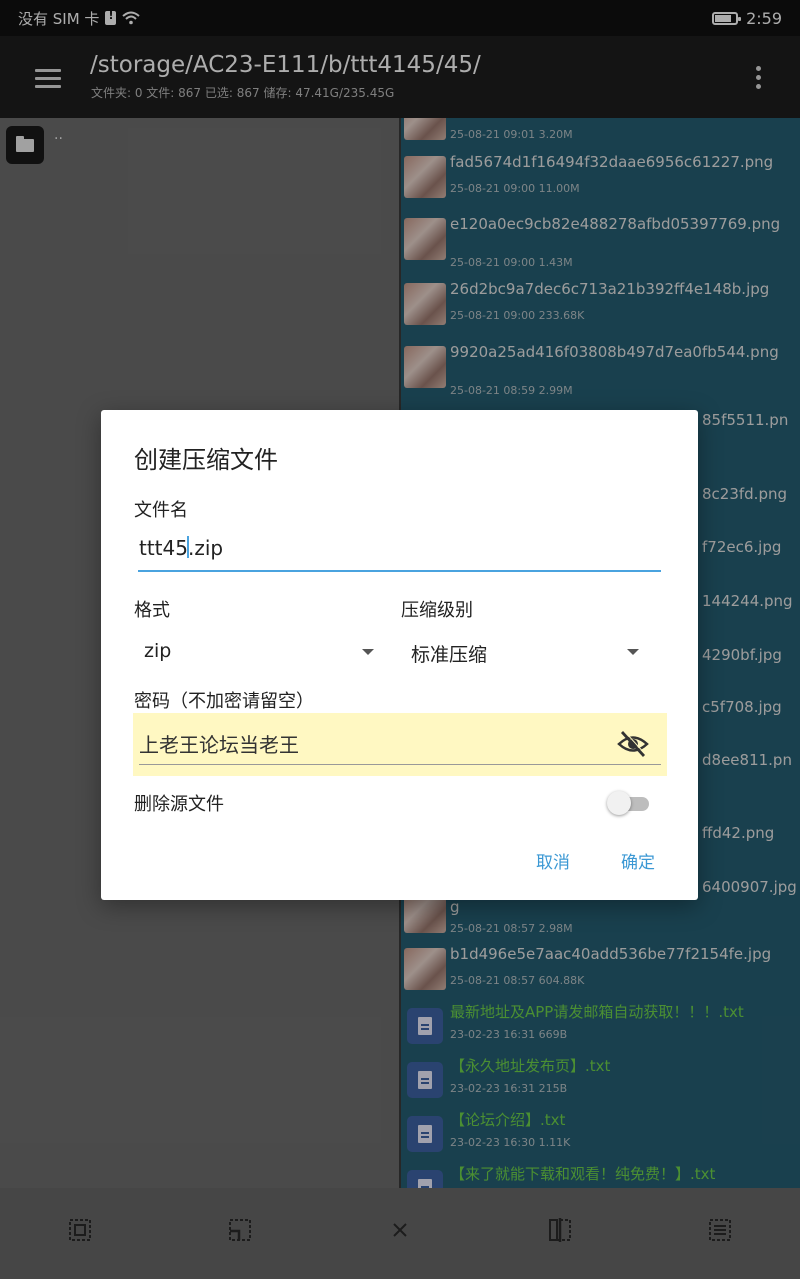 This screenshot has width=800, height=1279. Describe the element at coordinates (179, 804) in the screenshot. I see `delete-source-label: 删除源文件` at that location.